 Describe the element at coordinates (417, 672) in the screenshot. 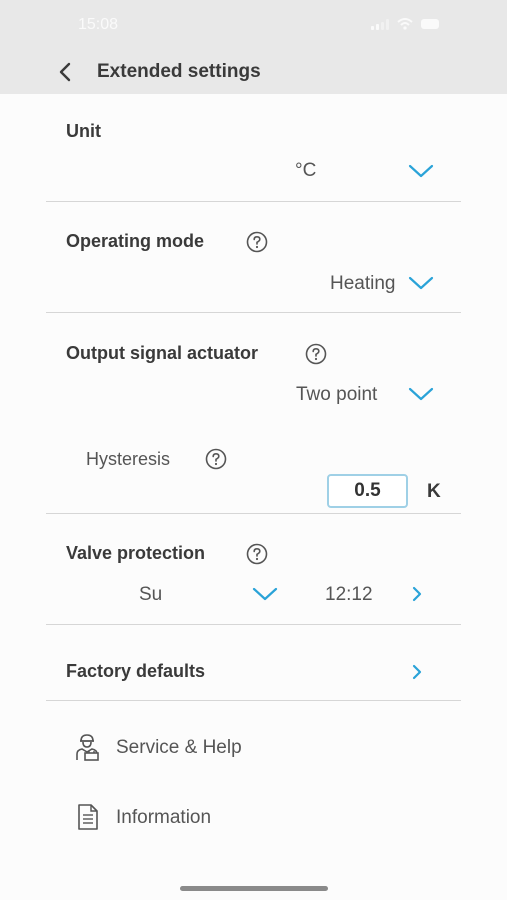

I see `factory-defaults-chevron-icon` at that location.